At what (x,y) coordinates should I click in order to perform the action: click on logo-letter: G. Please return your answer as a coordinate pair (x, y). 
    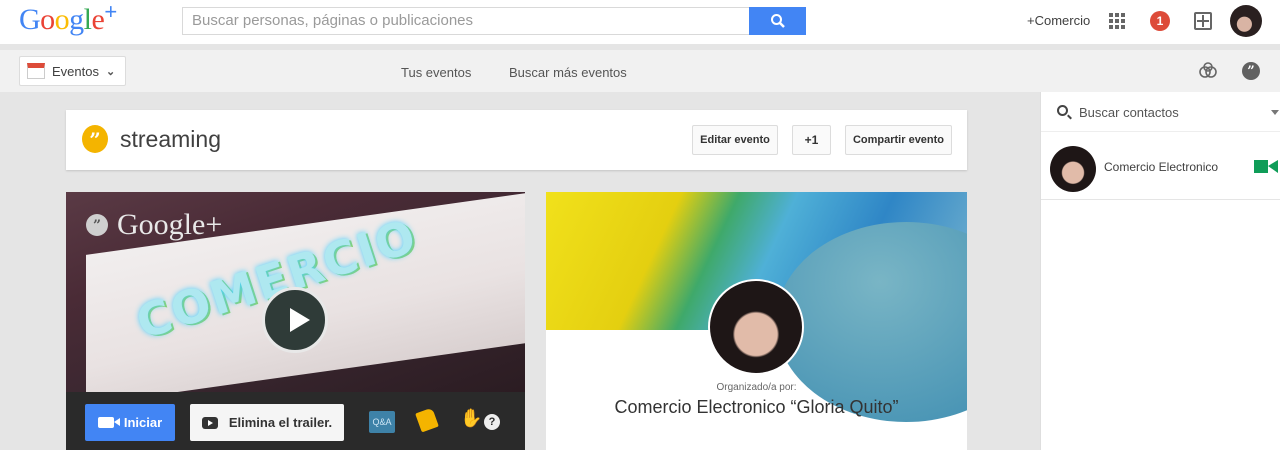
    Looking at the image, I should click on (30, 19).